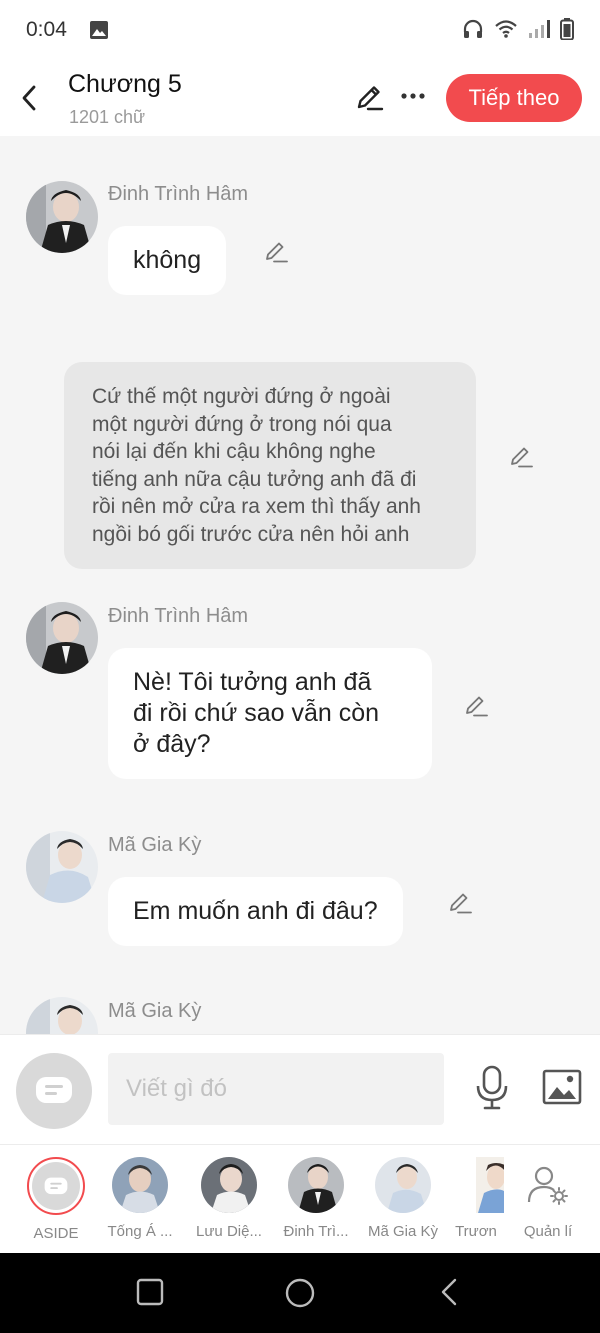  I want to click on next-chapter-button: Tiếp theo, so click(514, 98).